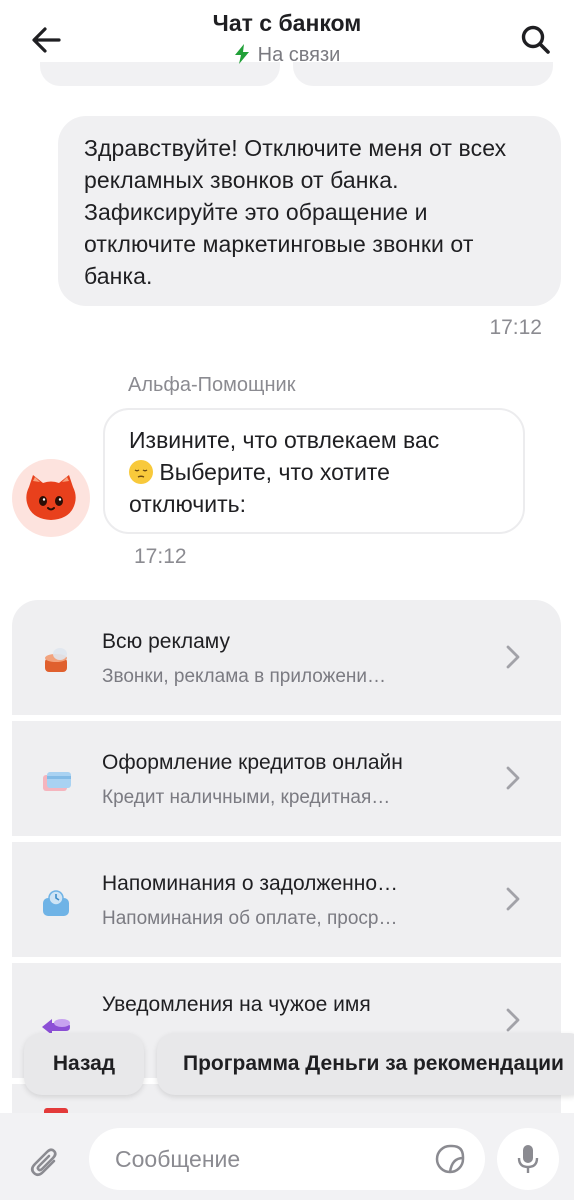  What do you see at coordinates (236, 1004) in the screenshot?
I see `option-title: Уведомления на чужое имя` at bounding box center [236, 1004].